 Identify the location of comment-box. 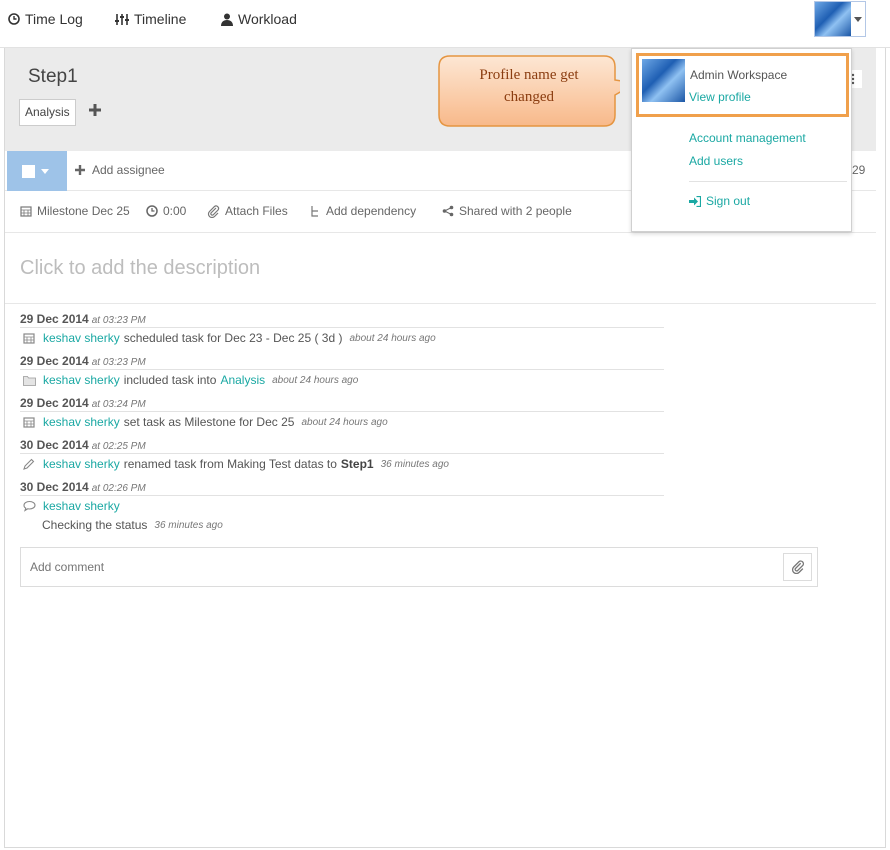
(419, 567).